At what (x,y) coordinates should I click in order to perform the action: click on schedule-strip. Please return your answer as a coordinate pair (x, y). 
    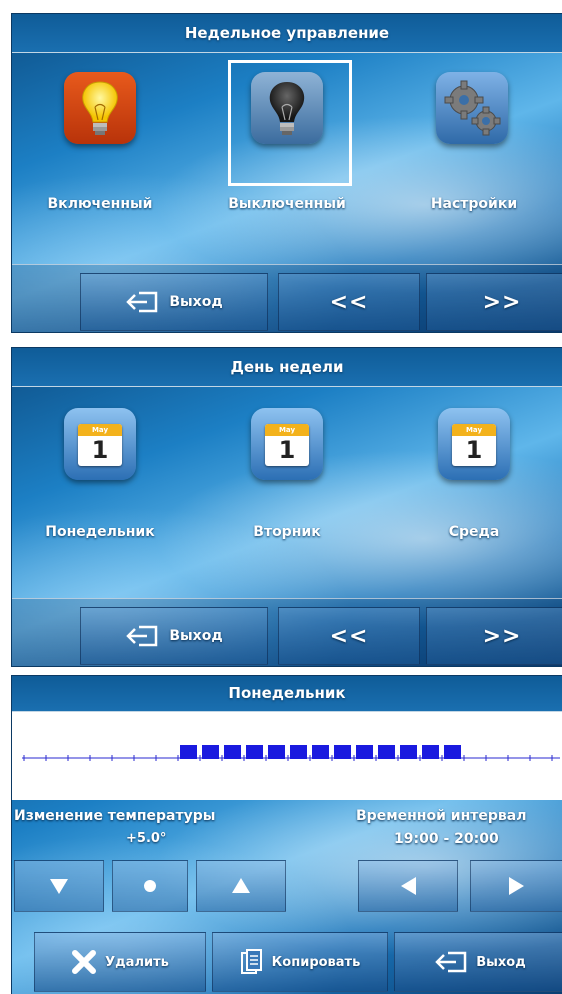
    Looking at the image, I should click on (287, 756).